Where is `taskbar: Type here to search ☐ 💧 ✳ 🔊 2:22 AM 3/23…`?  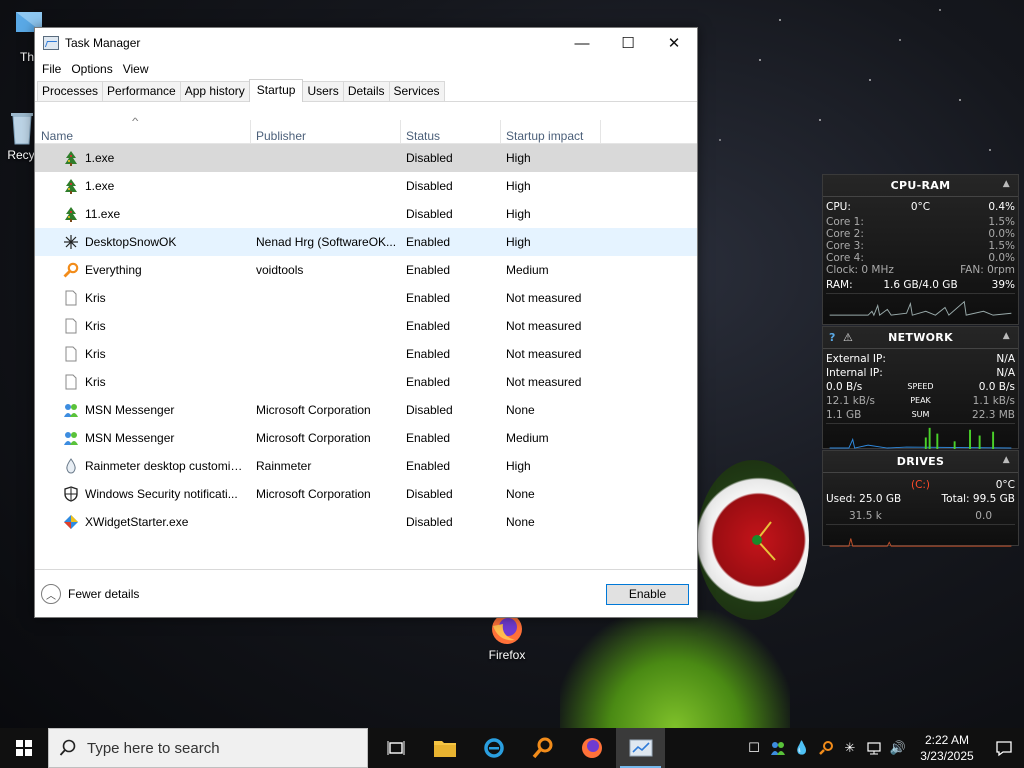
taskbar: Type here to search ☐ 💧 ✳ 🔊 2:22 AM 3/23… is located at coordinates (512, 748).